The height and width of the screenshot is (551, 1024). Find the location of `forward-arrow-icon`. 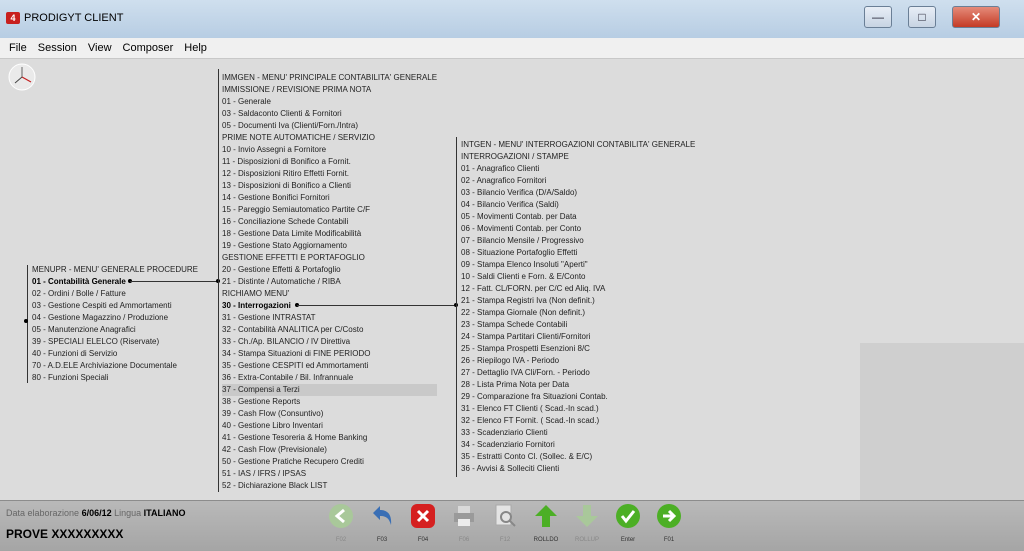

forward-arrow-icon is located at coordinates (669, 516).